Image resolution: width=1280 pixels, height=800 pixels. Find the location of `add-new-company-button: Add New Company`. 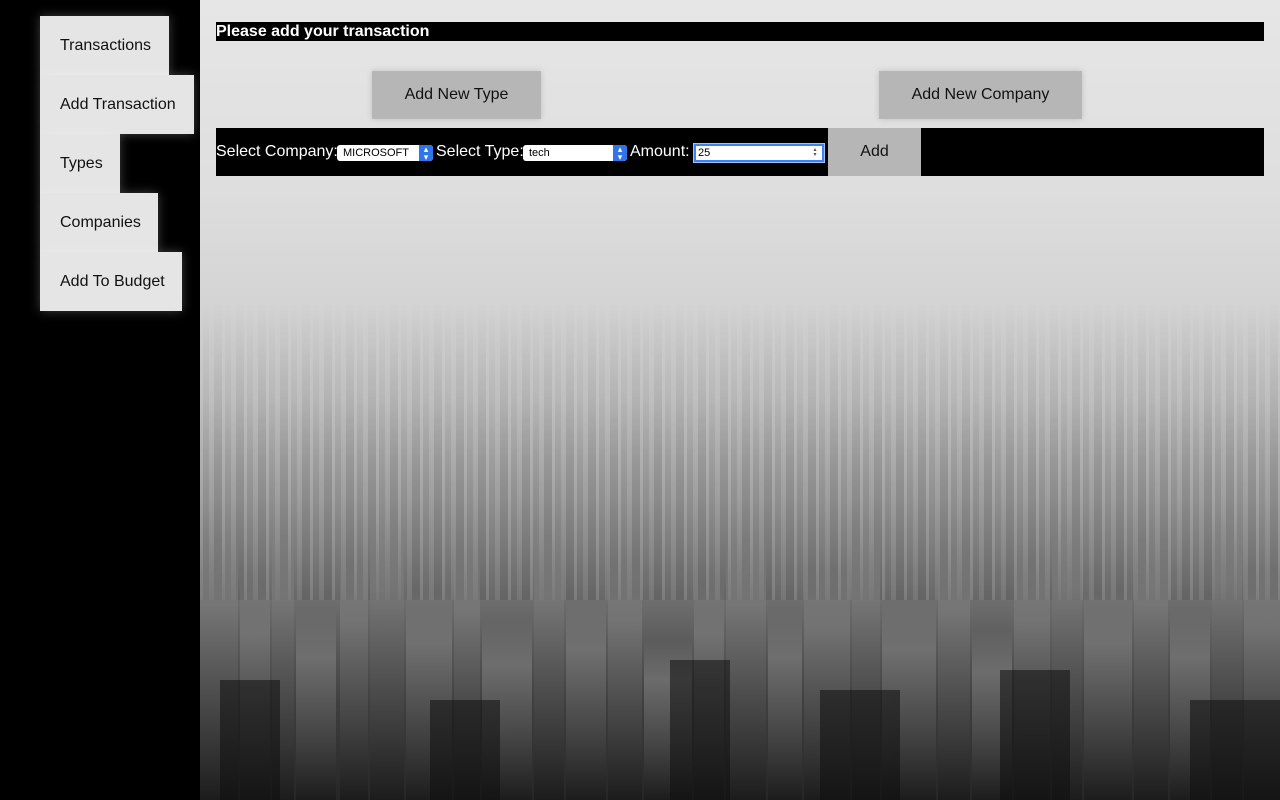

add-new-company-button: Add New Company is located at coordinates (980, 95).